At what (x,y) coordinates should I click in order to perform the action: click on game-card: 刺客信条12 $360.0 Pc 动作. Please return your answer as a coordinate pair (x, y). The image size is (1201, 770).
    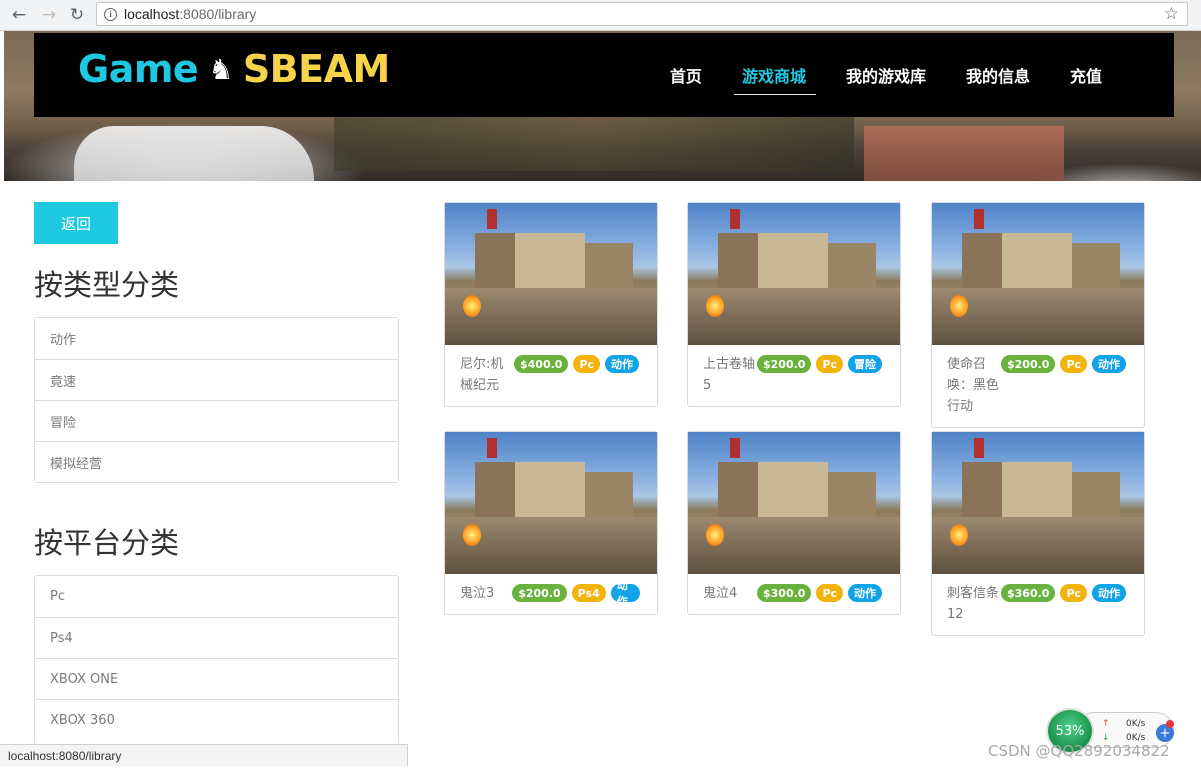
    Looking at the image, I should click on (1038, 533).